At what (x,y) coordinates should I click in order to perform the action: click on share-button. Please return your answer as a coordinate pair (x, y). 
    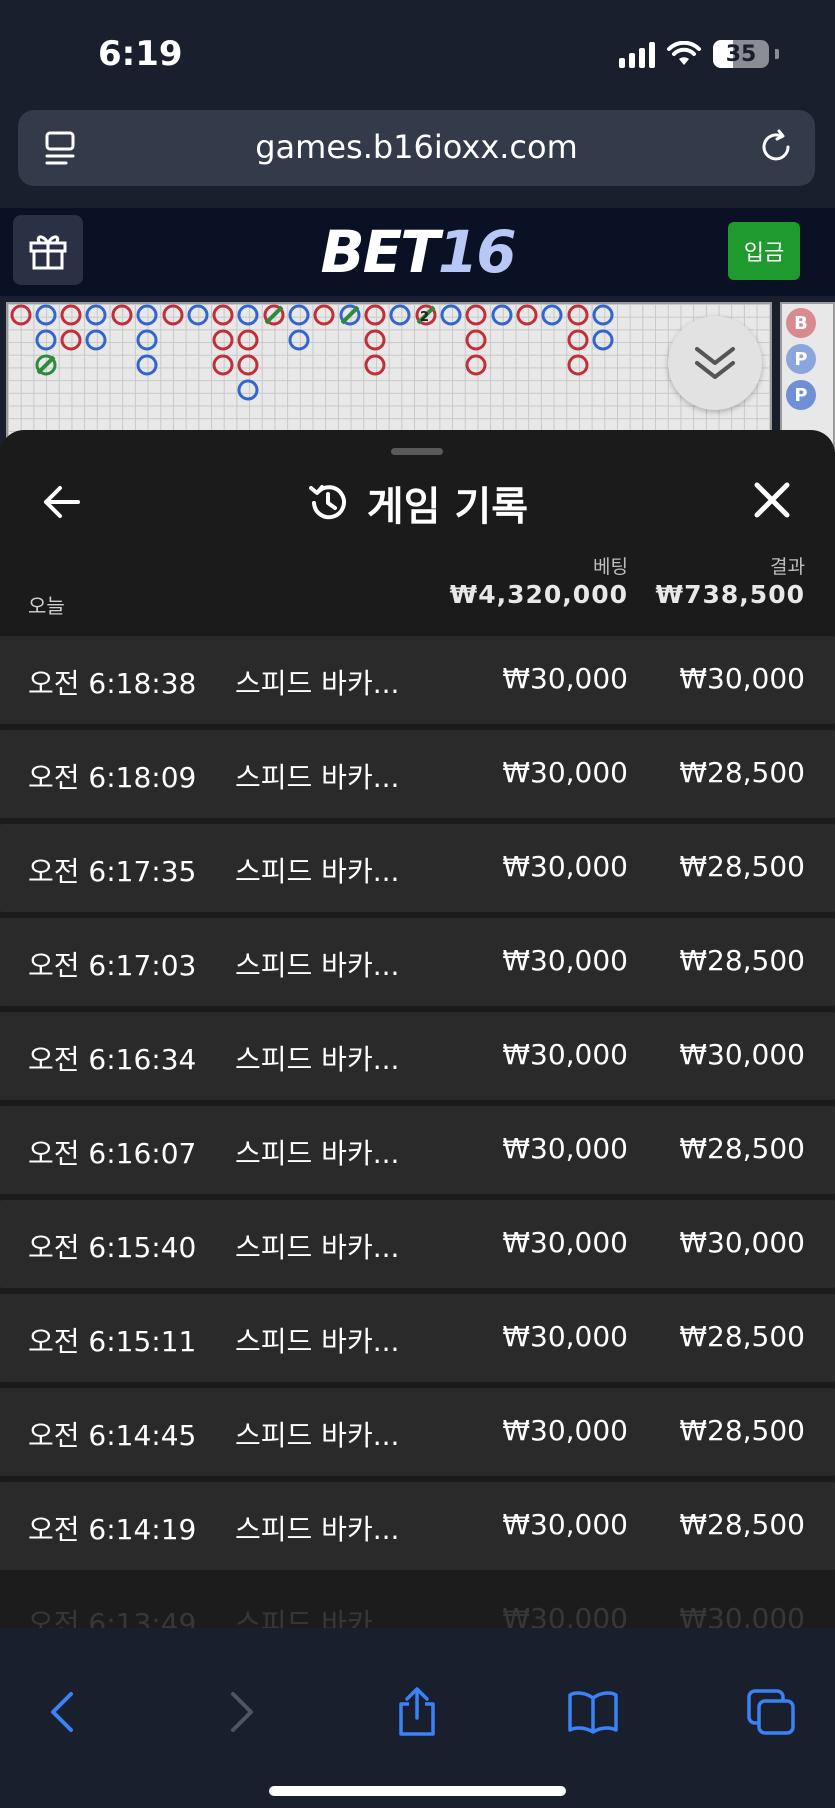
    Looking at the image, I should click on (417, 1712).